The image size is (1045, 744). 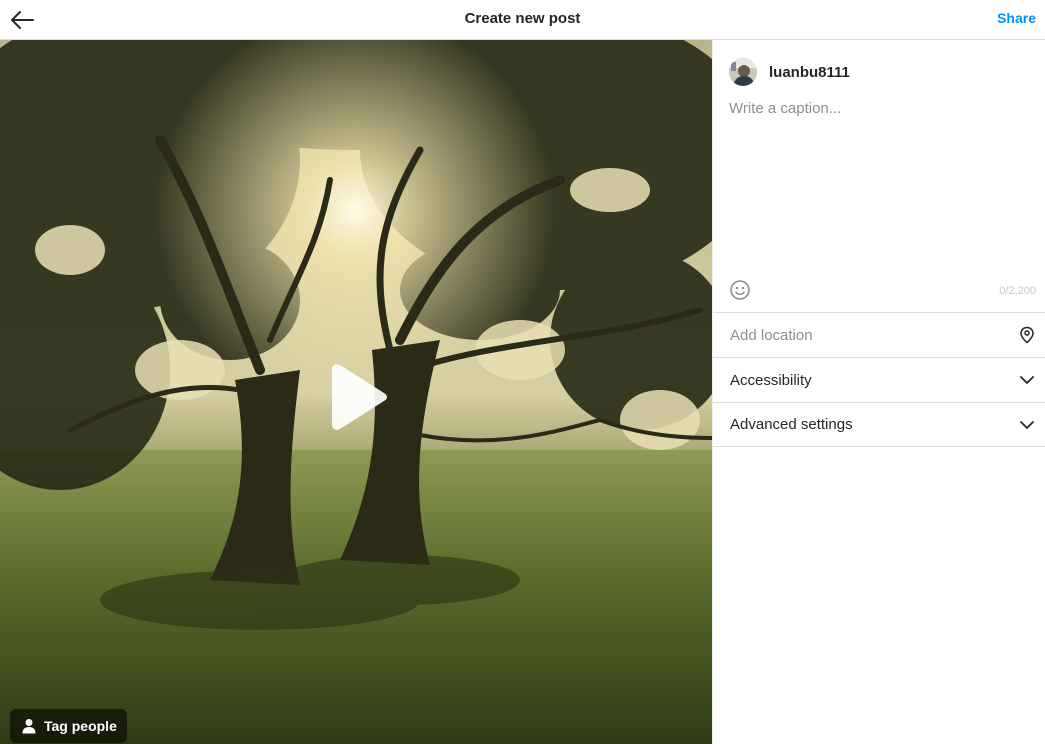 I want to click on emoji-button, so click(x=740, y=290).